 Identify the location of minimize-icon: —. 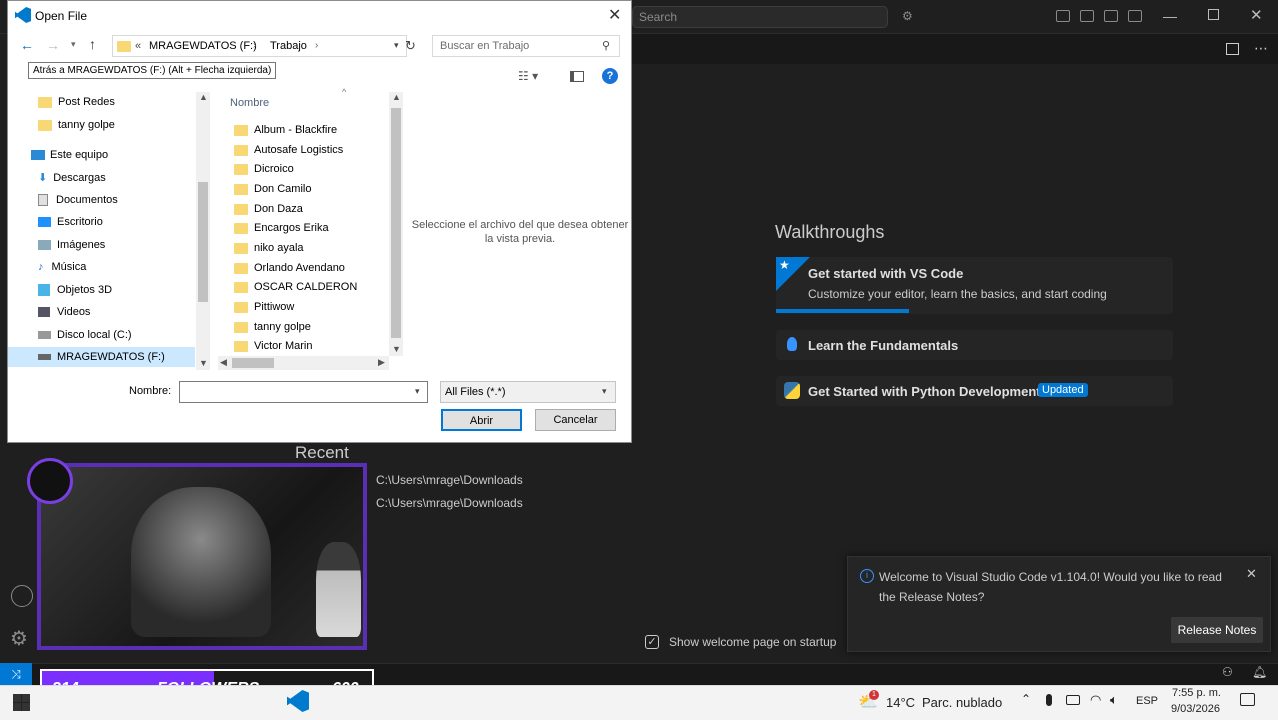
(1170, 16).